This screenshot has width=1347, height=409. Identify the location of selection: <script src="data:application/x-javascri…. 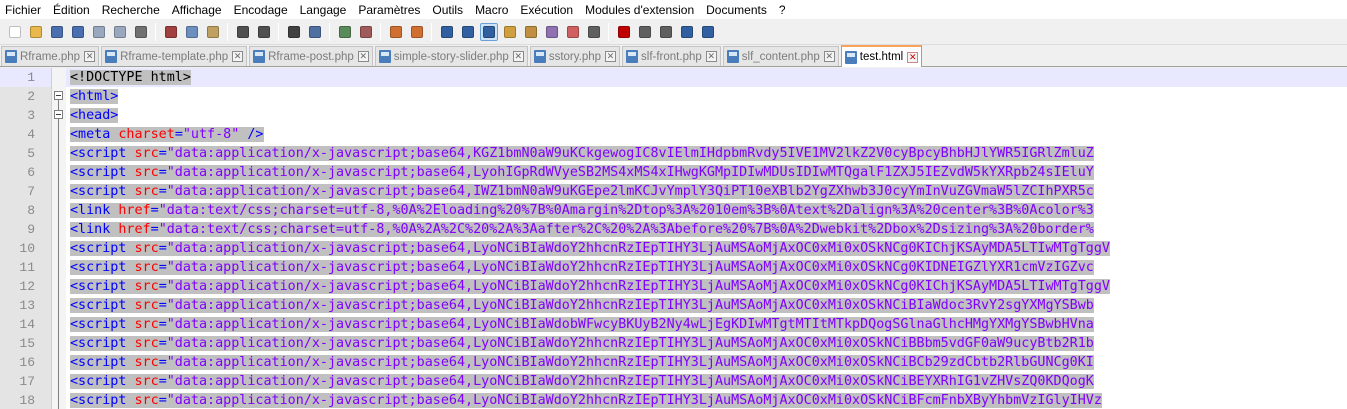
(590, 286).